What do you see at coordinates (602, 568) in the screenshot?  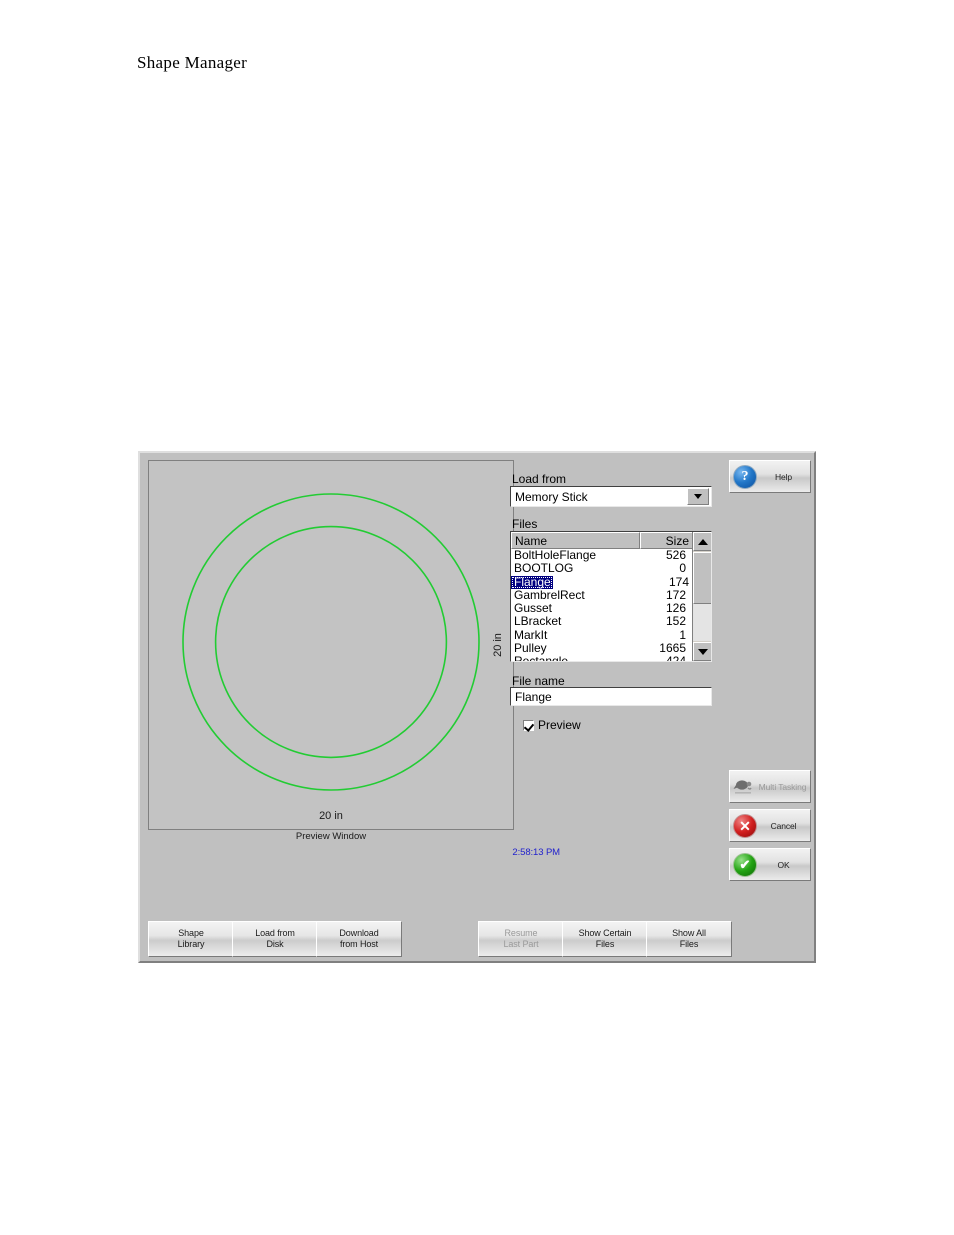 I see `table-row: BOOTLOG 0` at bounding box center [602, 568].